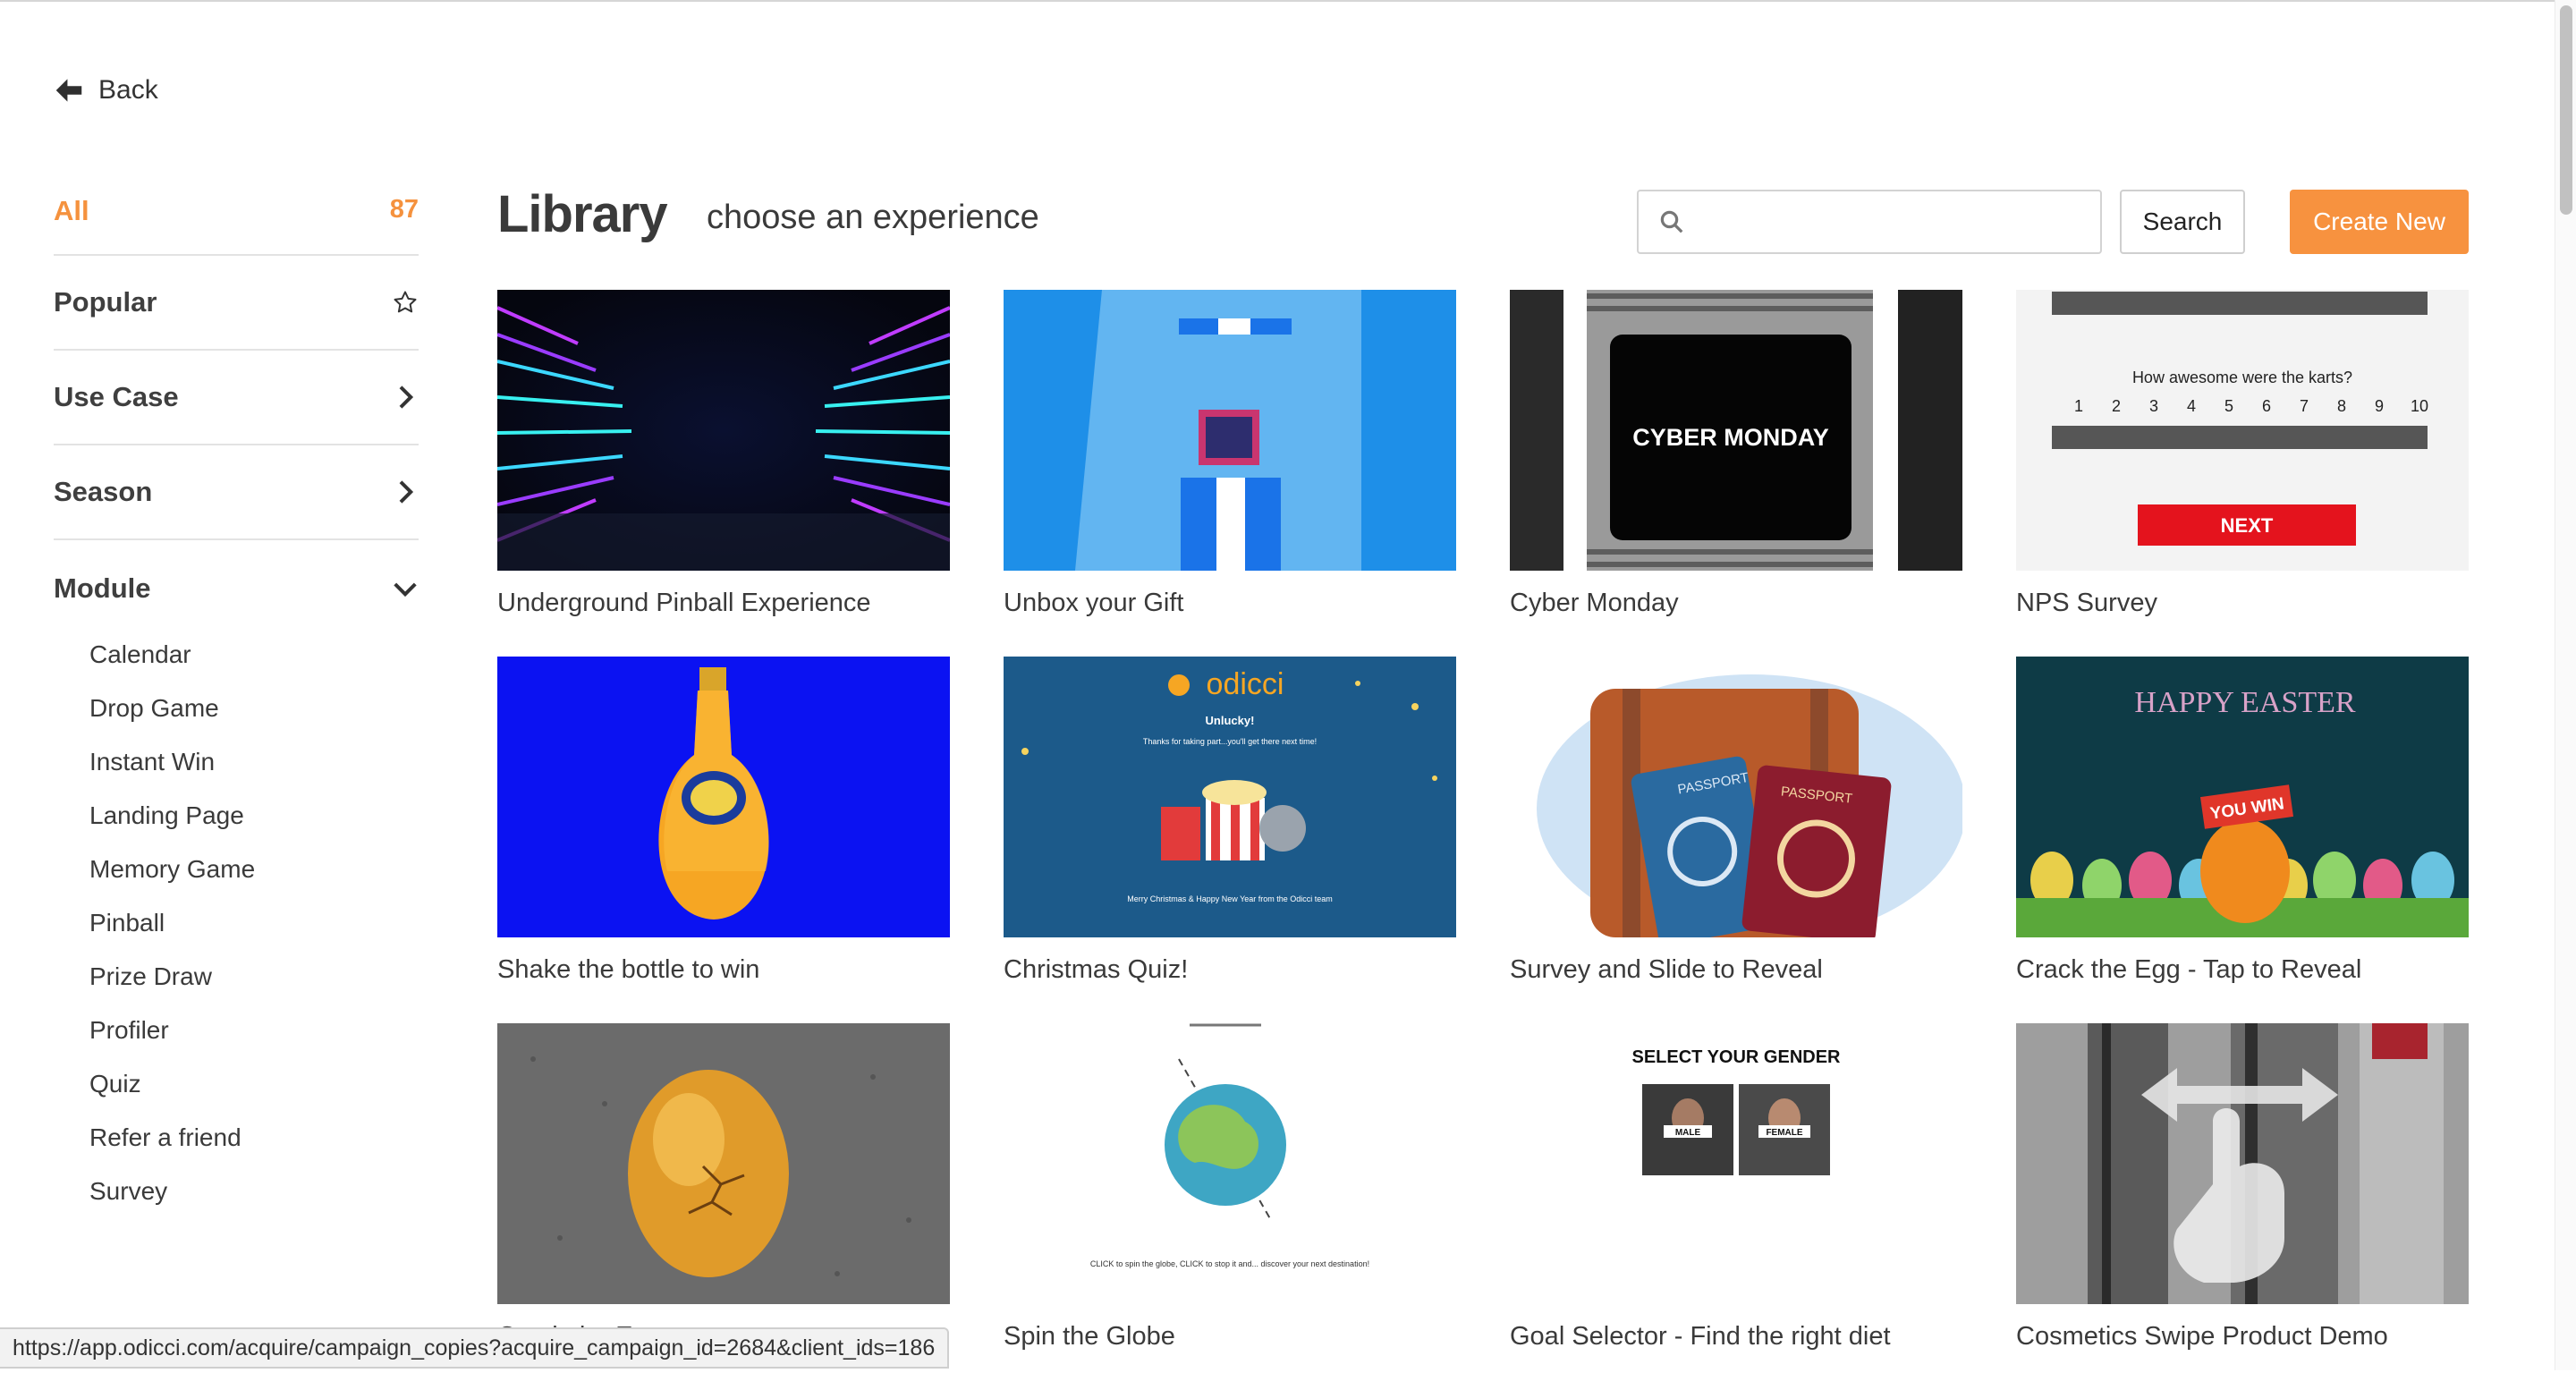  What do you see at coordinates (1736, 797) in the screenshot?
I see `passport-suitcase-image: PASSPORT PASSPORT` at bounding box center [1736, 797].